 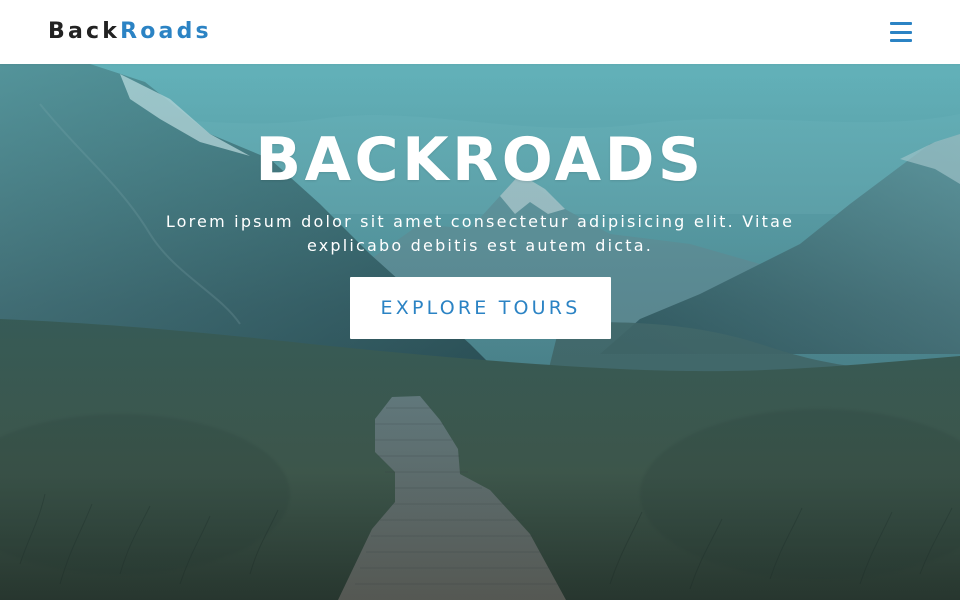 What do you see at coordinates (166, 31) in the screenshot?
I see `logo-text-roads: Roads` at bounding box center [166, 31].